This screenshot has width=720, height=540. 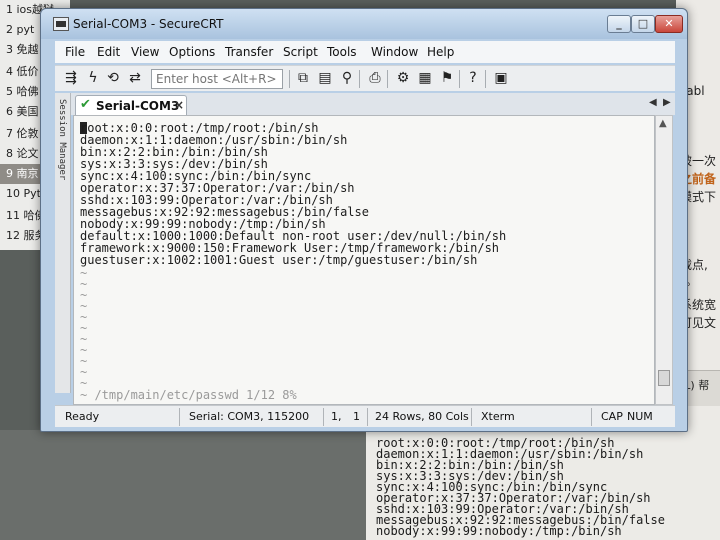 I want to click on find-icon: ⚲, so click(x=347, y=78).